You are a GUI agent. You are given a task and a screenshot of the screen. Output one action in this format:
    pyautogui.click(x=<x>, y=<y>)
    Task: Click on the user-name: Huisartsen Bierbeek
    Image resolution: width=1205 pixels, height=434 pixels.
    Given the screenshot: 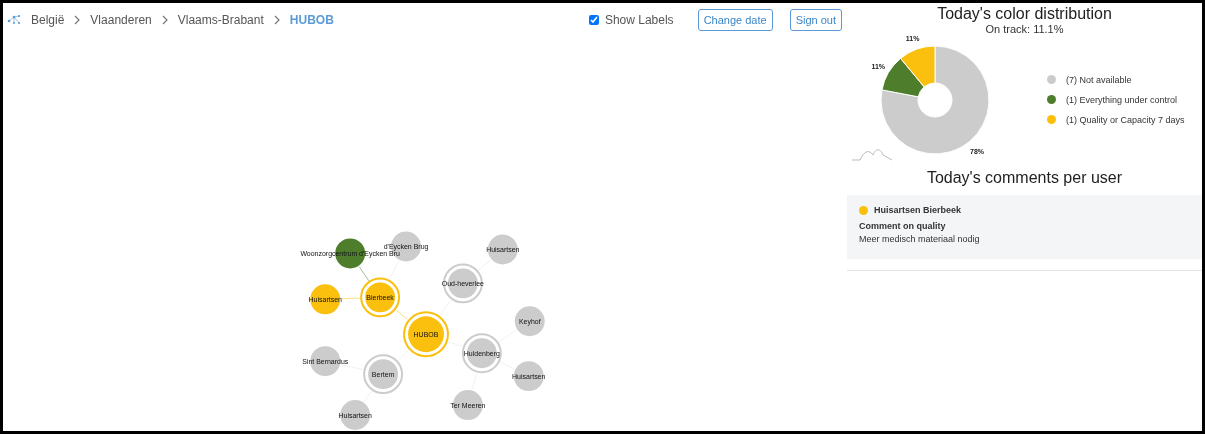 What is the action you would take?
    pyautogui.click(x=918, y=210)
    